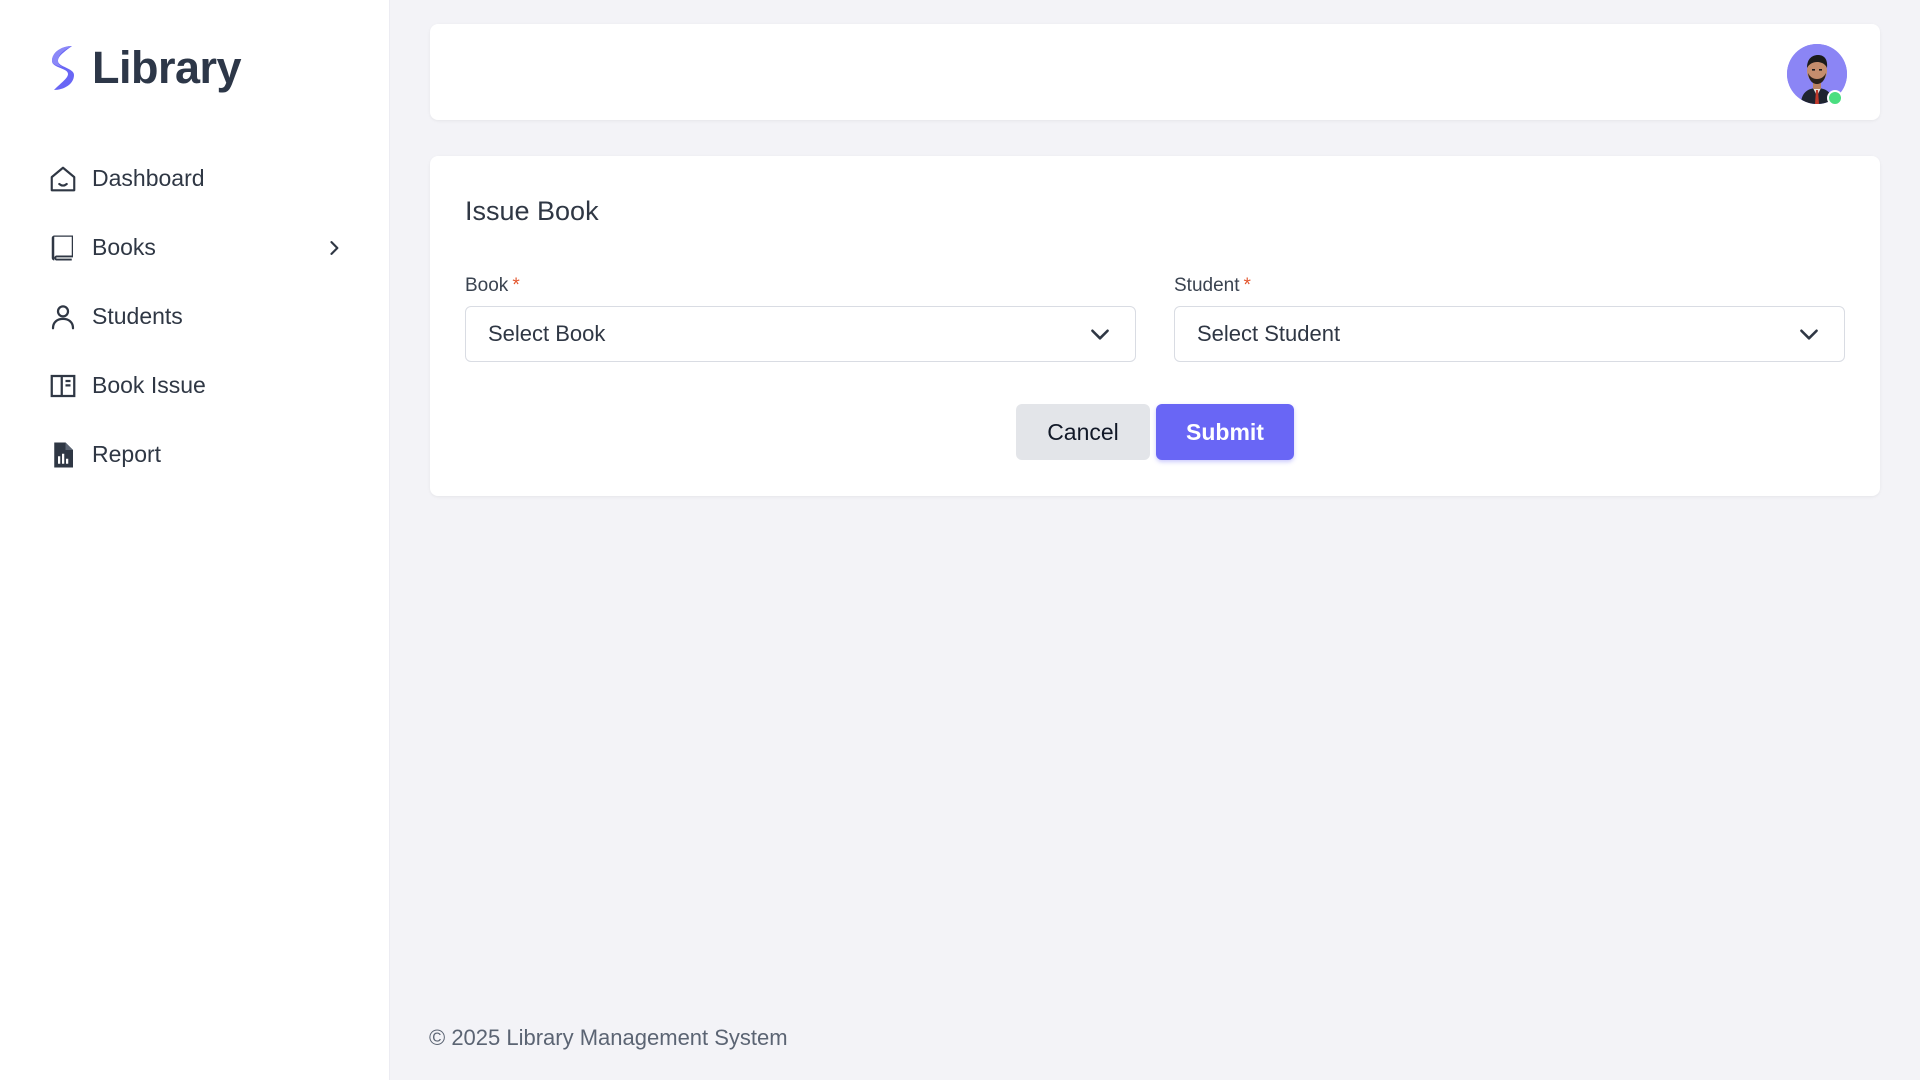 The image size is (1920, 1080). Describe the element at coordinates (63, 317) in the screenshot. I see `user-icon` at that location.